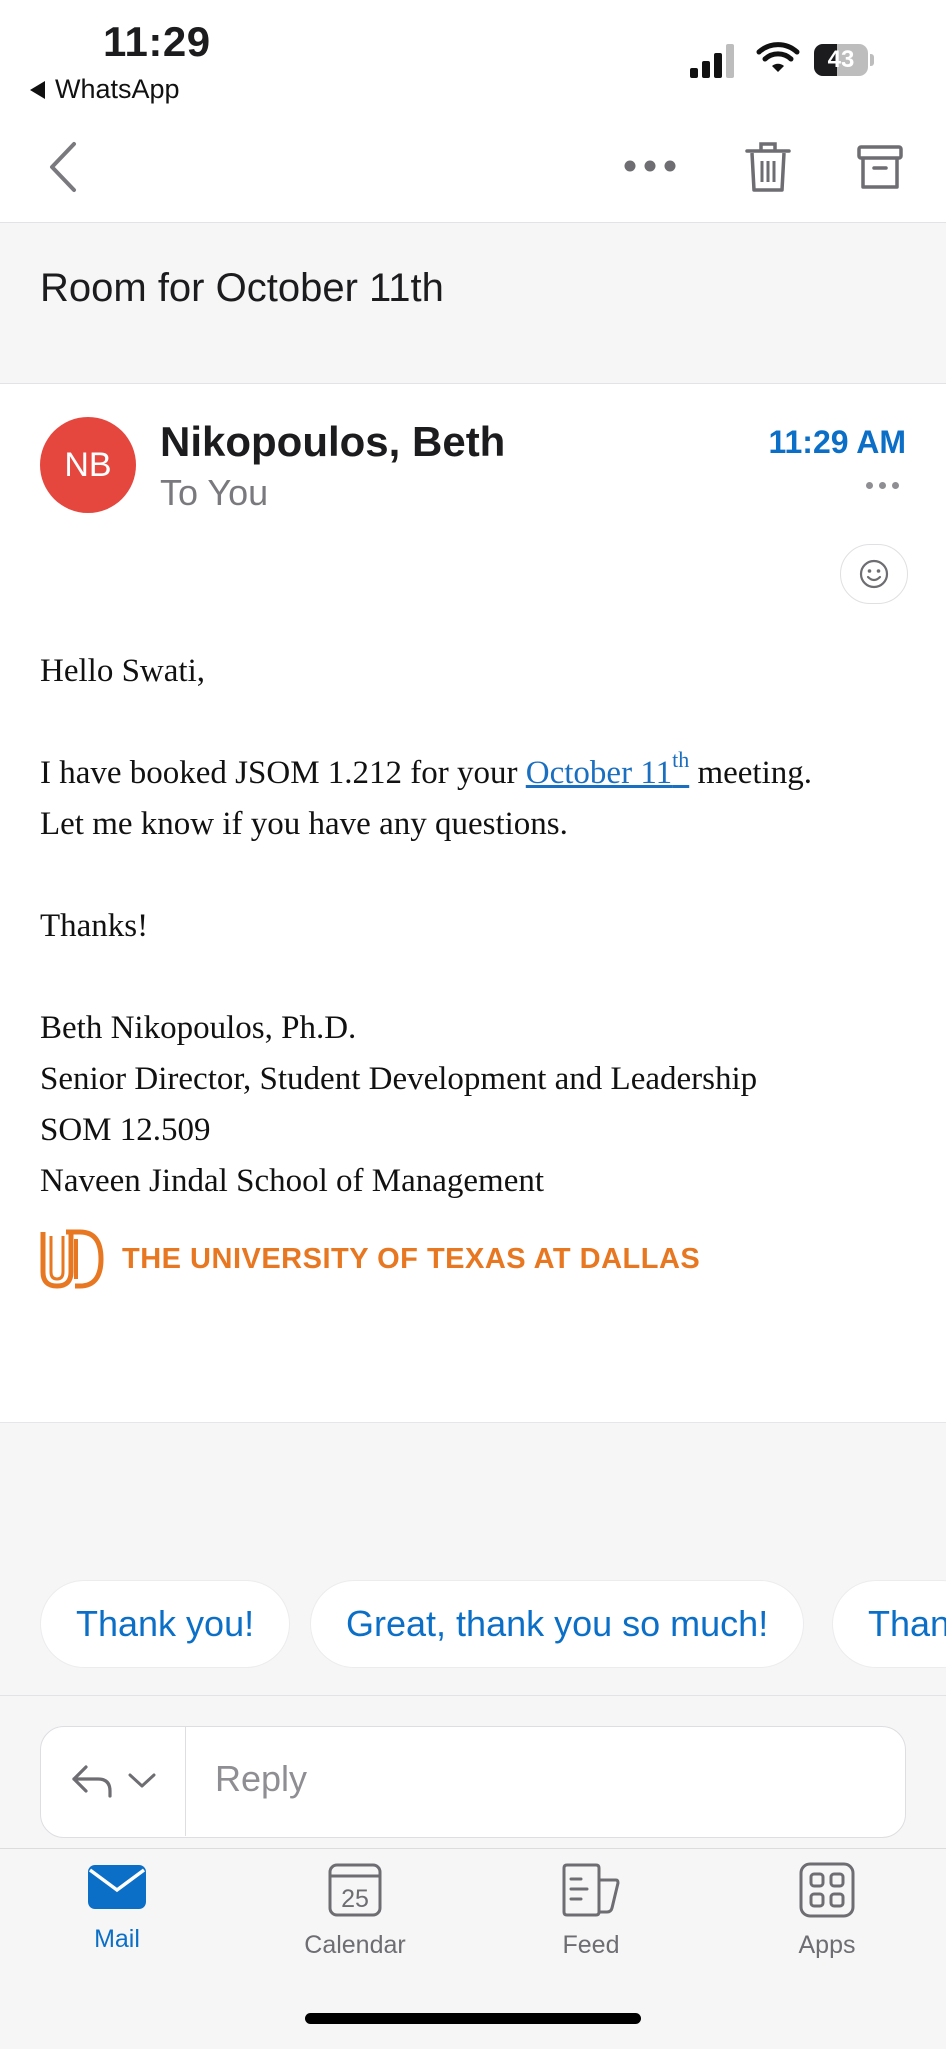 This screenshot has width=946, height=2049. I want to click on more-options-button, so click(650, 166).